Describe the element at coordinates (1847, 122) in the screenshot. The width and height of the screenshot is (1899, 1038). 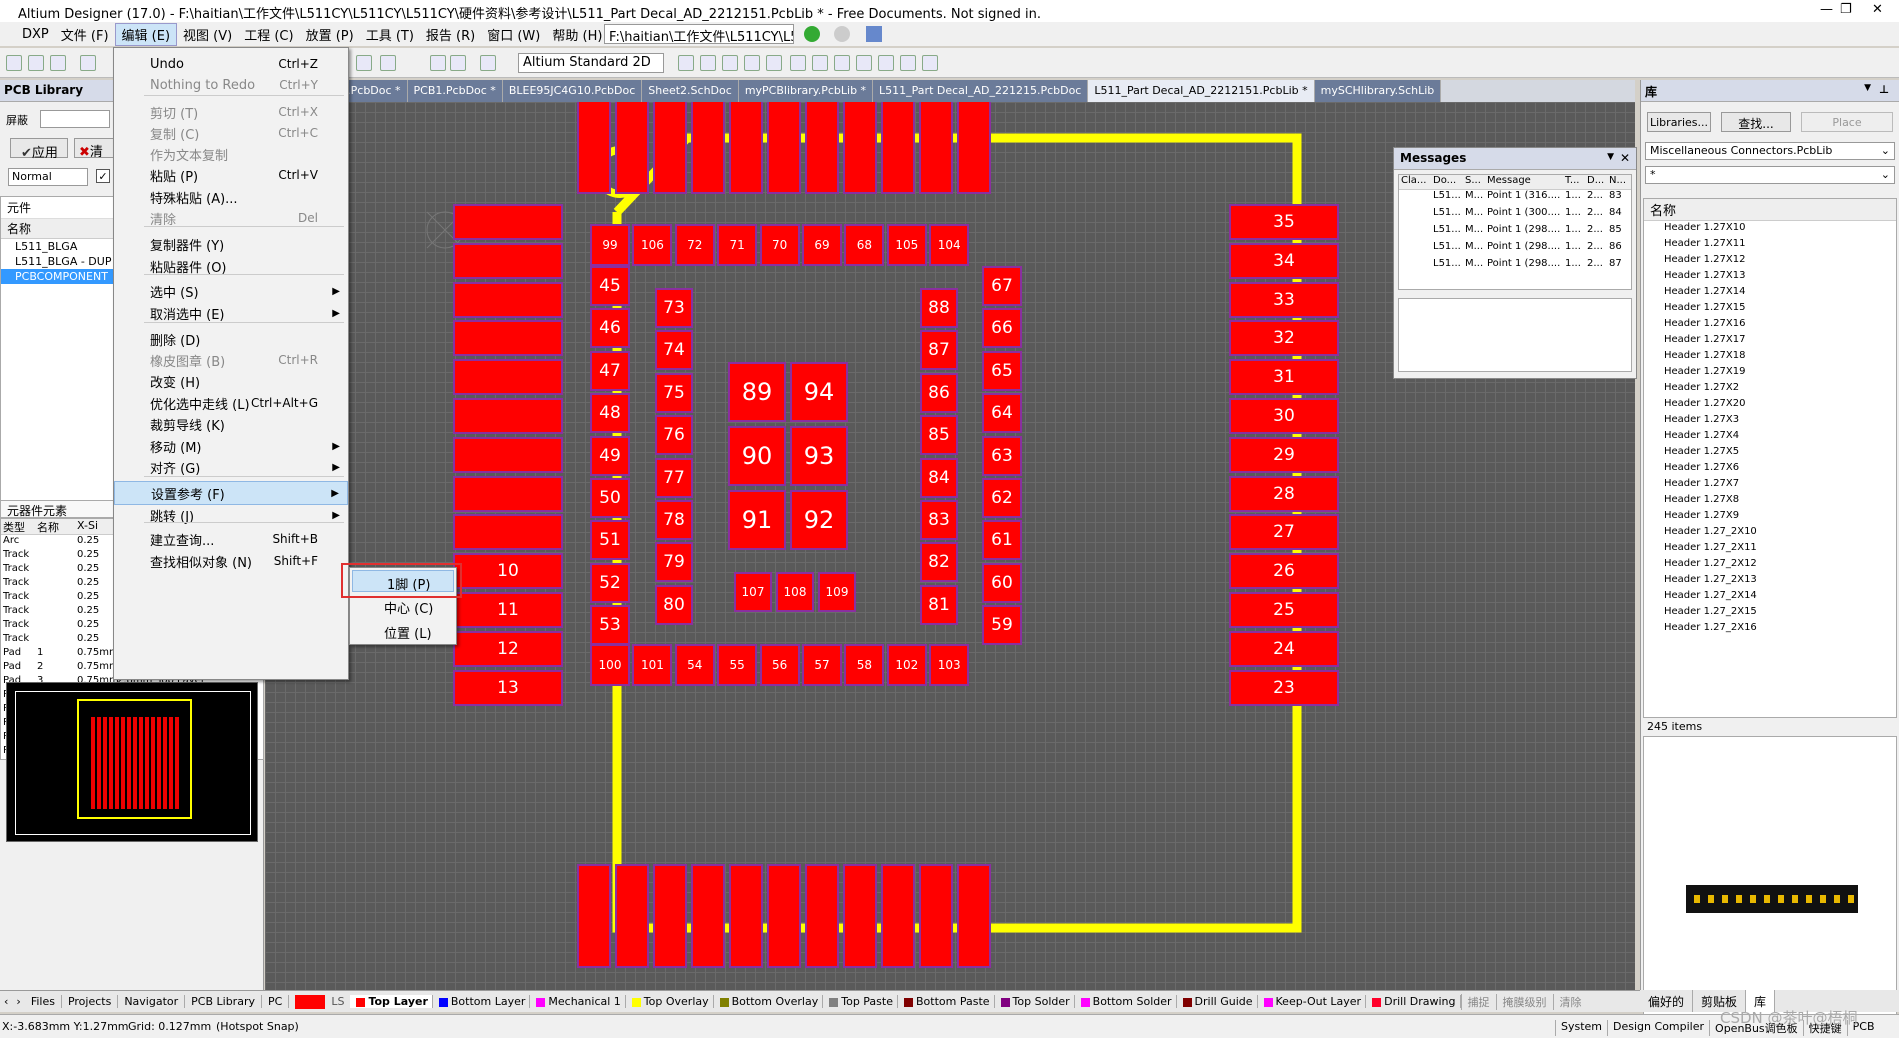
I see `place-button: Place` at that location.